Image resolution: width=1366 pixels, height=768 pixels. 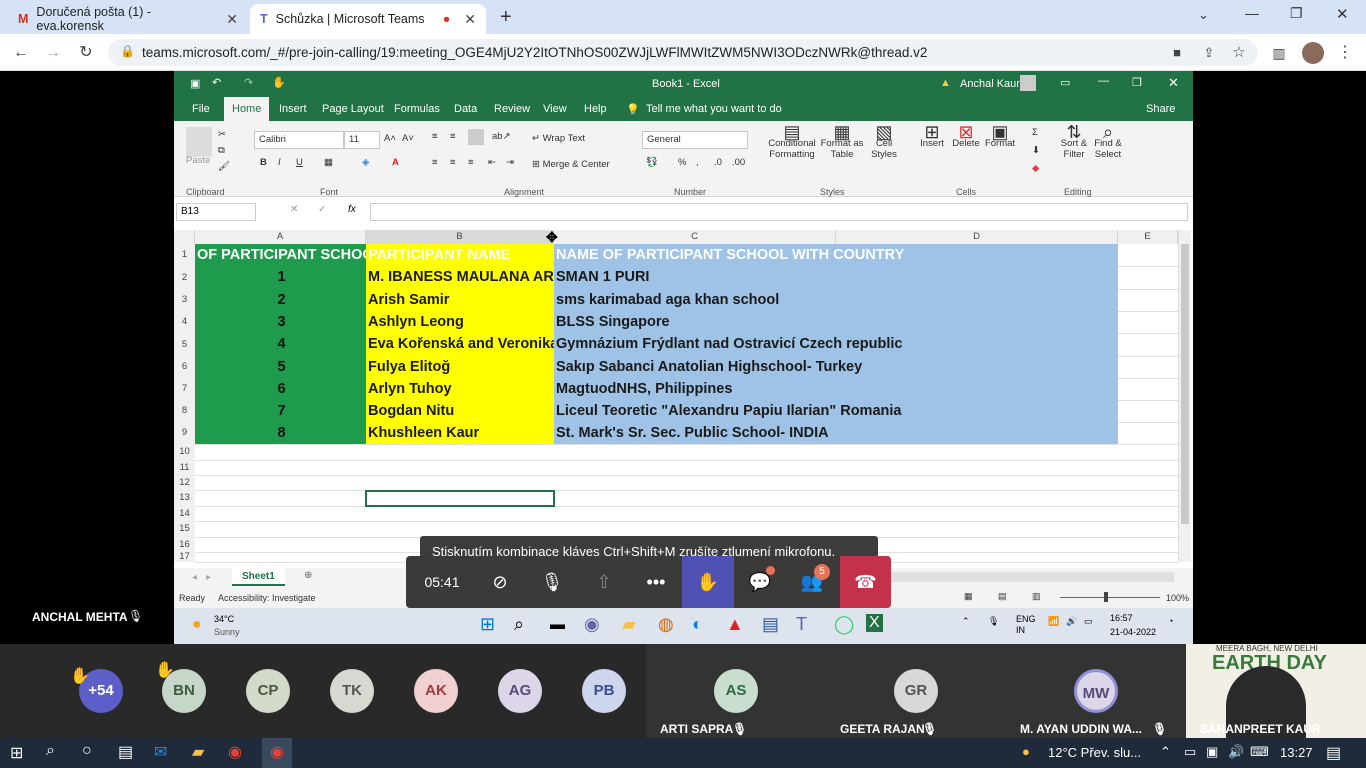 I want to click on font-name-select: Calibri, so click(x=299, y=140).